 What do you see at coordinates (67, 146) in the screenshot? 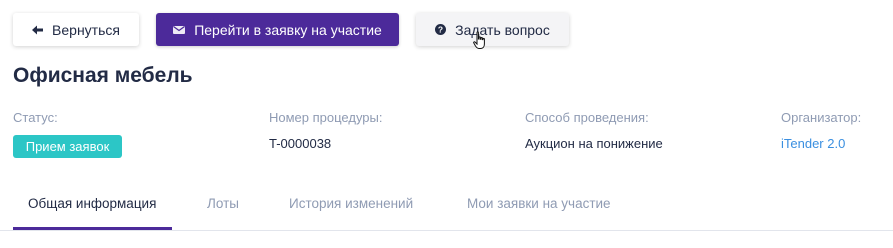
I see `status-badge: Прием заявок` at bounding box center [67, 146].